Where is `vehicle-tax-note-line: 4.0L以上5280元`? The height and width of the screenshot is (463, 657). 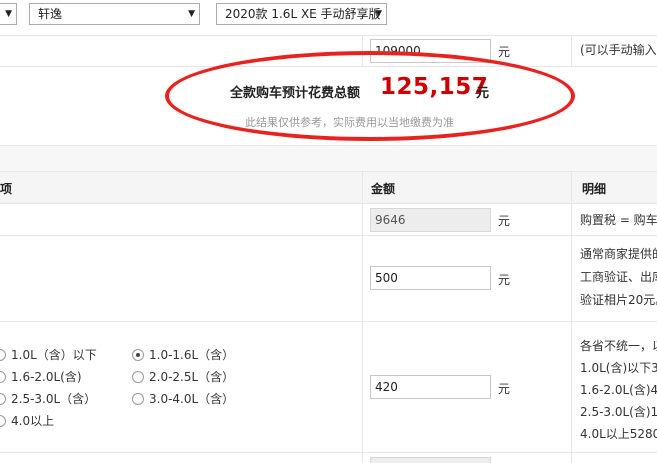
vehicle-tax-note-line: 4.0L以上5280元 is located at coordinates (618, 434).